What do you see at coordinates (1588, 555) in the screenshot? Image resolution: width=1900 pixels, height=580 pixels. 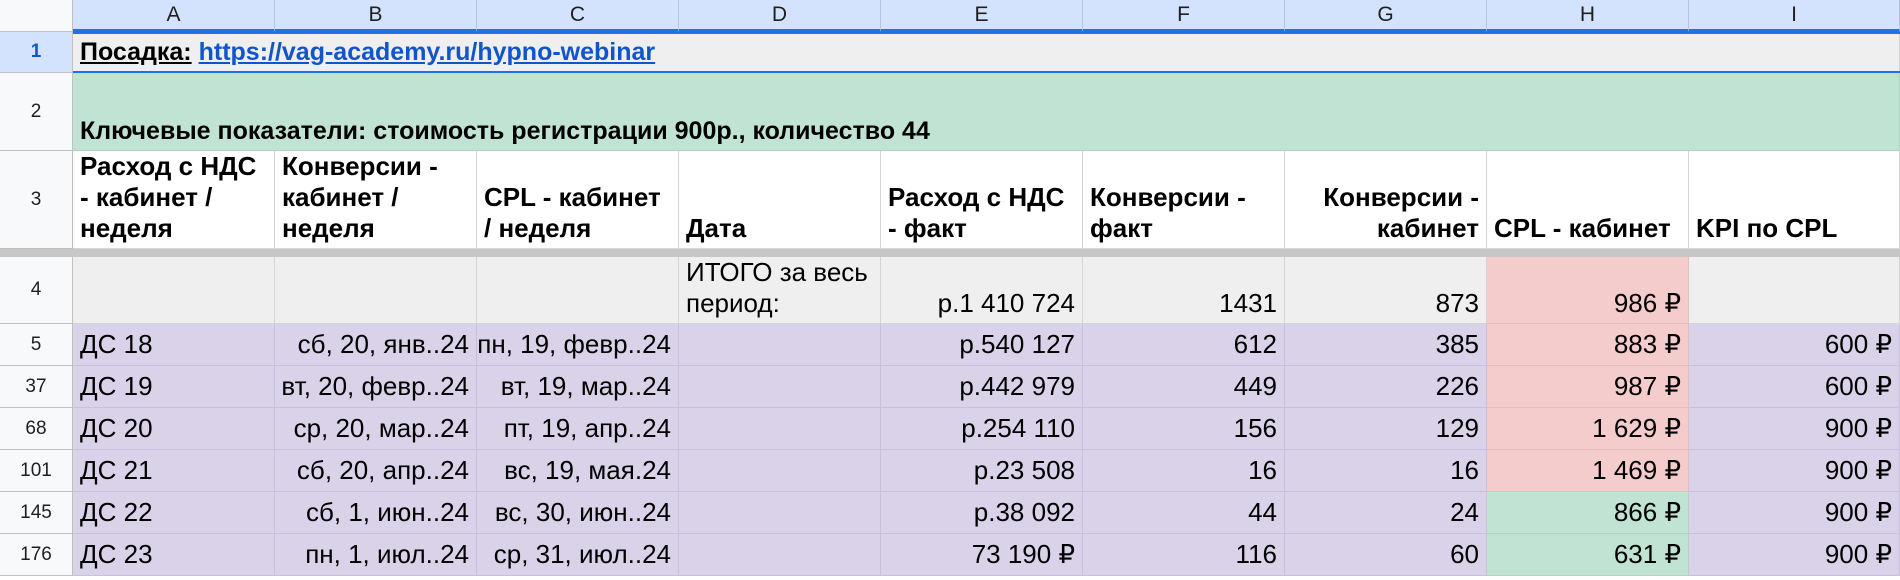 I see `row-6-col-h: 631 ₽` at bounding box center [1588, 555].